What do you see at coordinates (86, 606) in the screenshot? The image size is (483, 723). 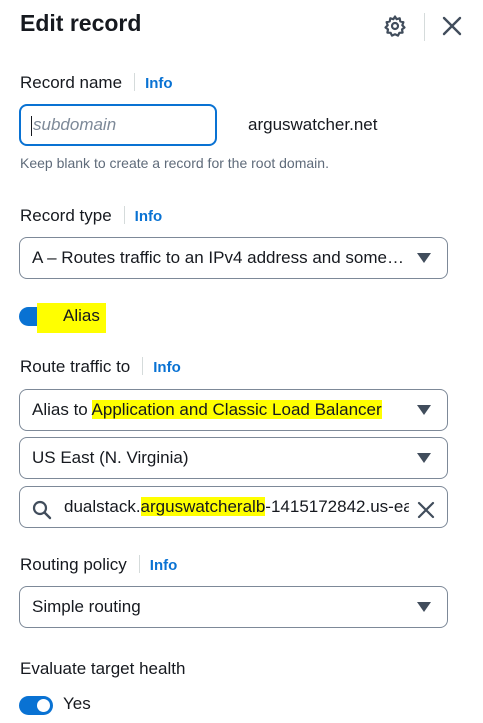 I see `routing-policy-value: Simple routing` at bounding box center [86, 606].